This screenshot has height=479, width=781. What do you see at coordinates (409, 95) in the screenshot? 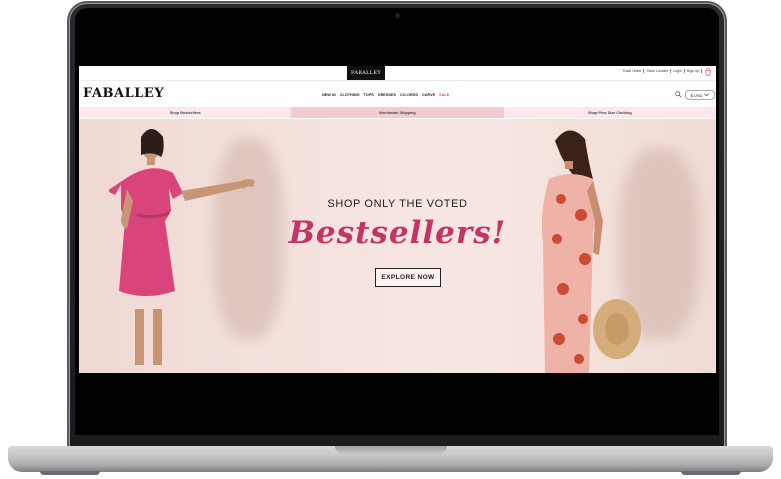
I see `nav-co-ords: CO-ORDS` at bounding box center [409, 95].